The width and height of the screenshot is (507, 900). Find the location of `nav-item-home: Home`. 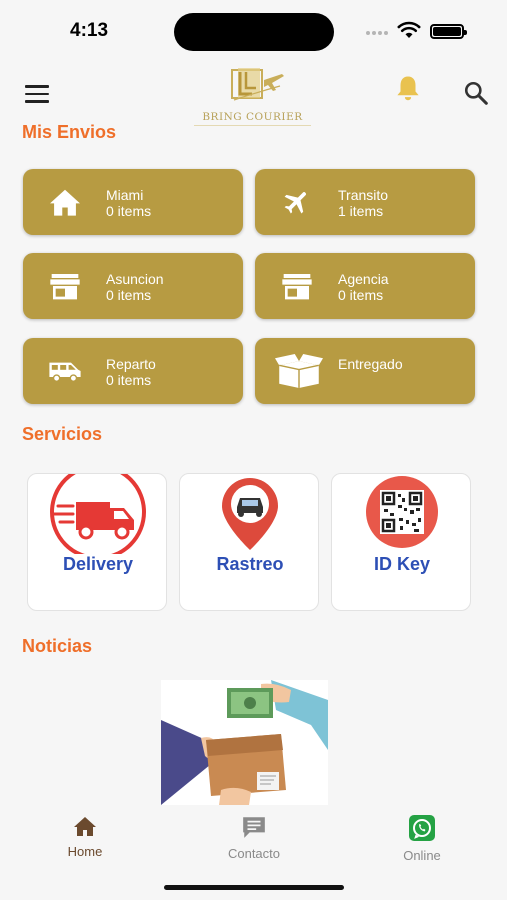

nav-item-home: Home is located at coordinates (85, 837).